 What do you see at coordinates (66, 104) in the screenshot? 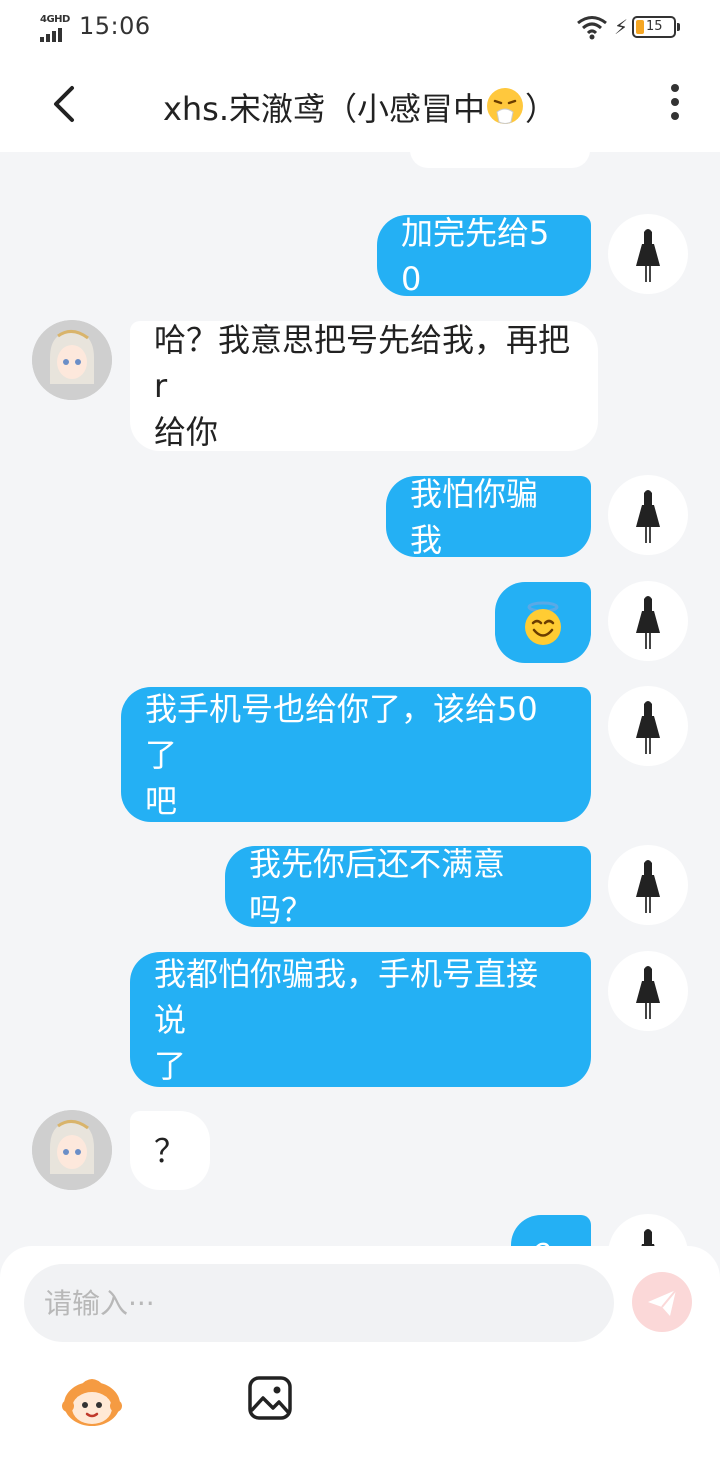
I see `back-button` at bounding box center [66, 104].